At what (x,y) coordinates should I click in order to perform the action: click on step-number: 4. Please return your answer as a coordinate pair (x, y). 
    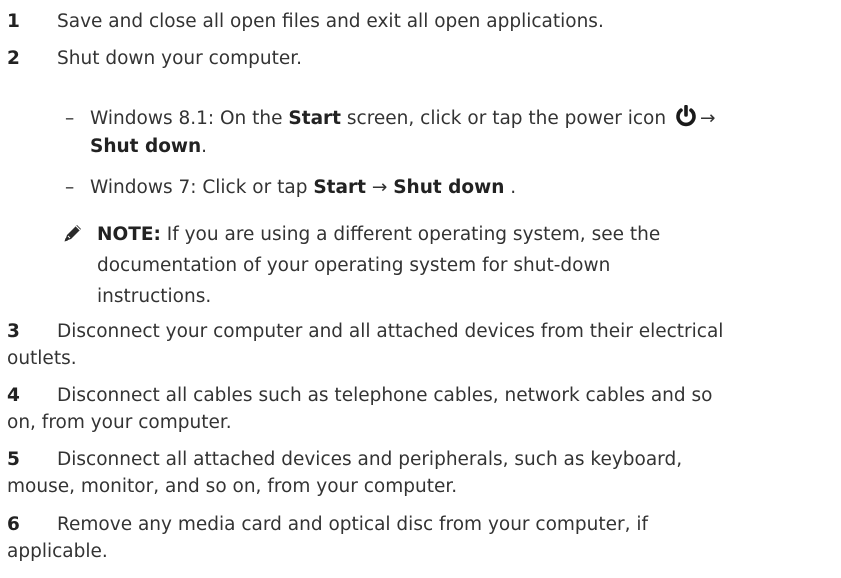
    Looking at the image, I should click on (13, 395).